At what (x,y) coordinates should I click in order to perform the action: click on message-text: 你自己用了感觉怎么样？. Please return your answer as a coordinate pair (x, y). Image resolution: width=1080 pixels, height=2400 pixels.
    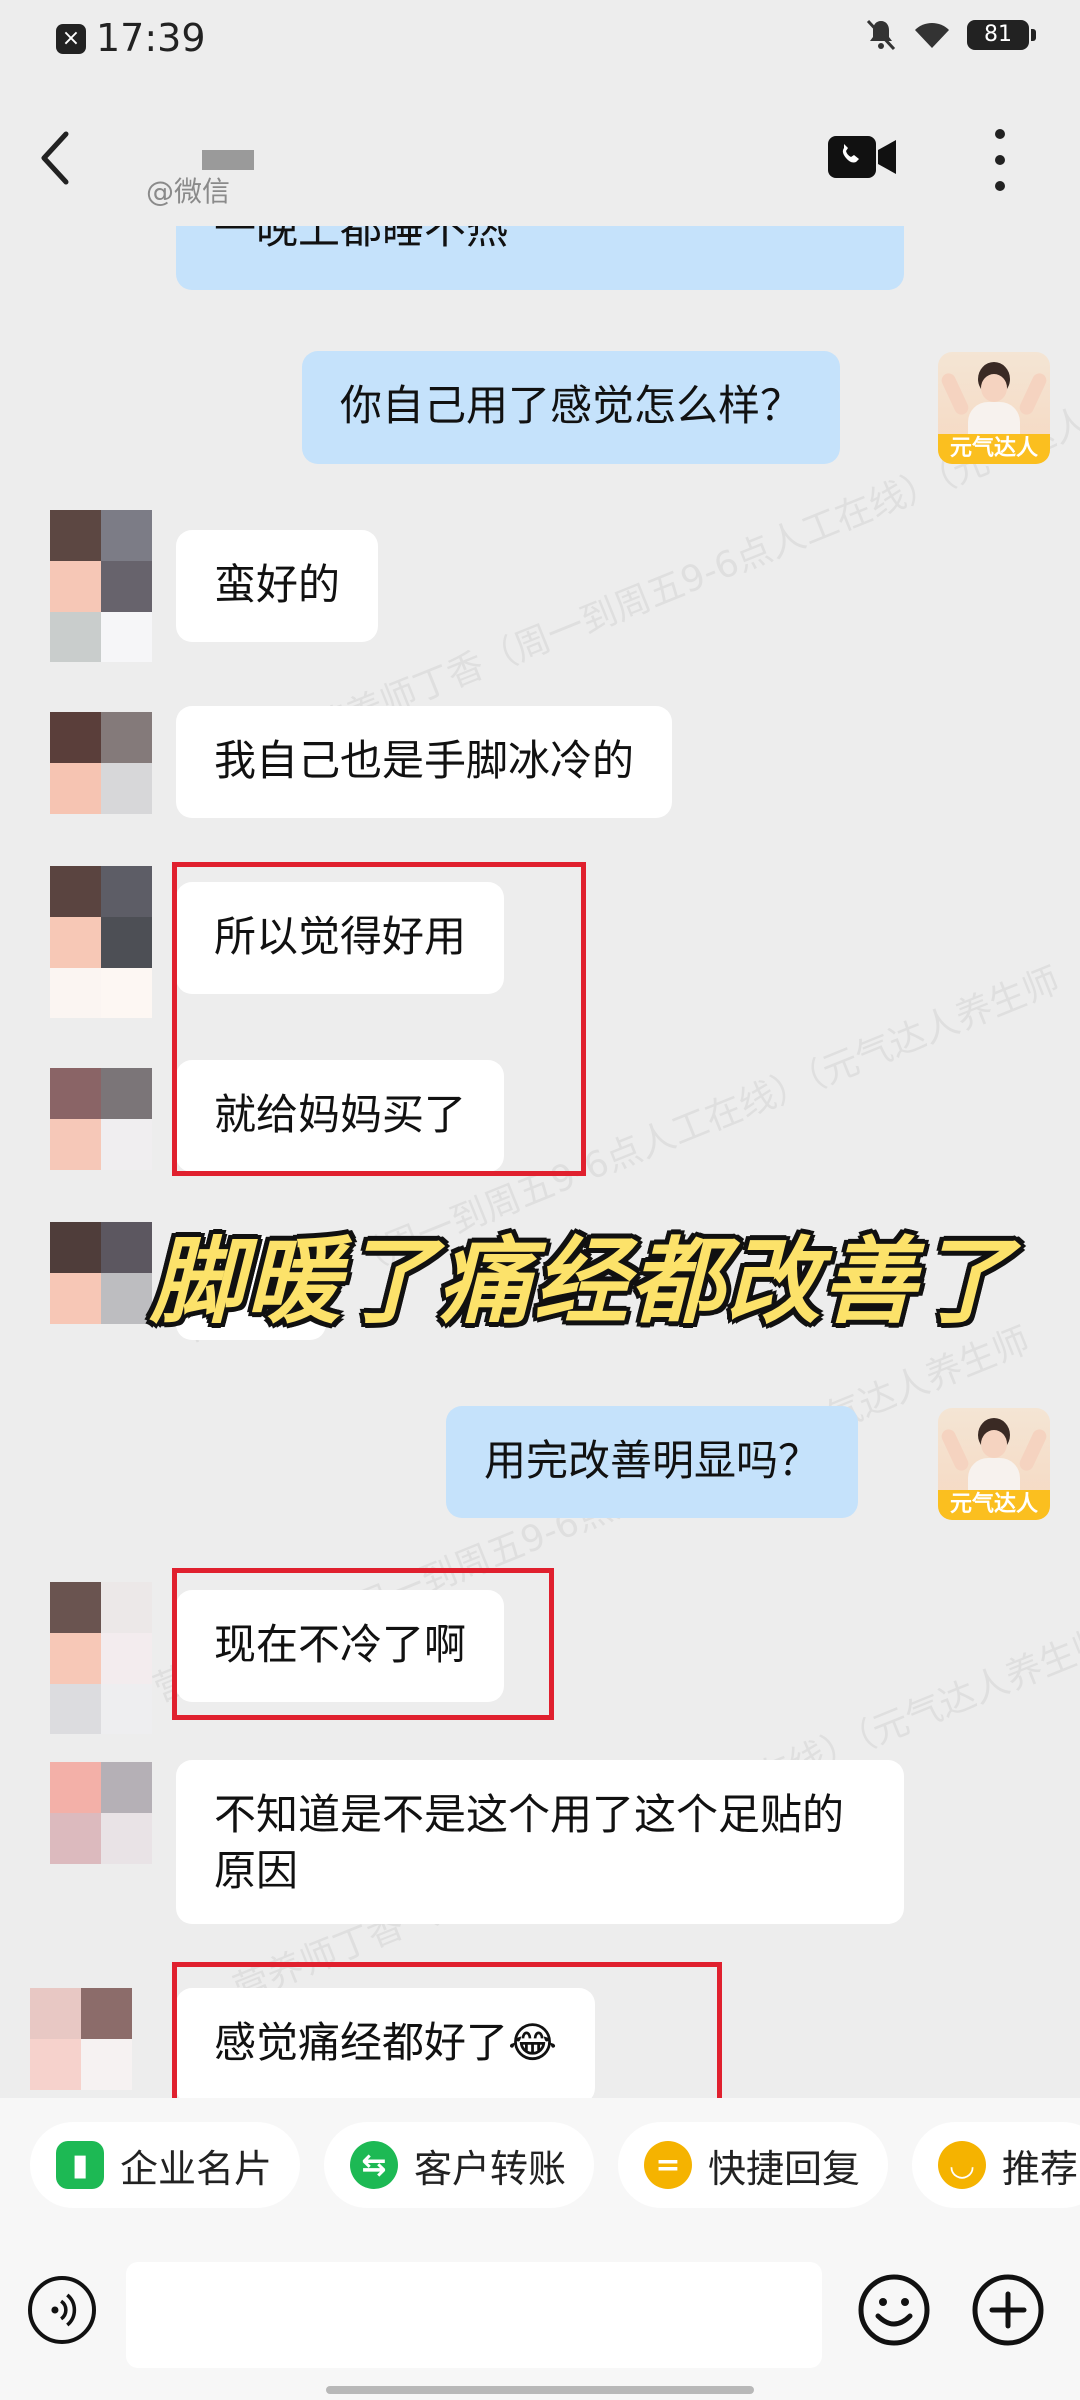
    Looking at the image, I should click on (571, 405).